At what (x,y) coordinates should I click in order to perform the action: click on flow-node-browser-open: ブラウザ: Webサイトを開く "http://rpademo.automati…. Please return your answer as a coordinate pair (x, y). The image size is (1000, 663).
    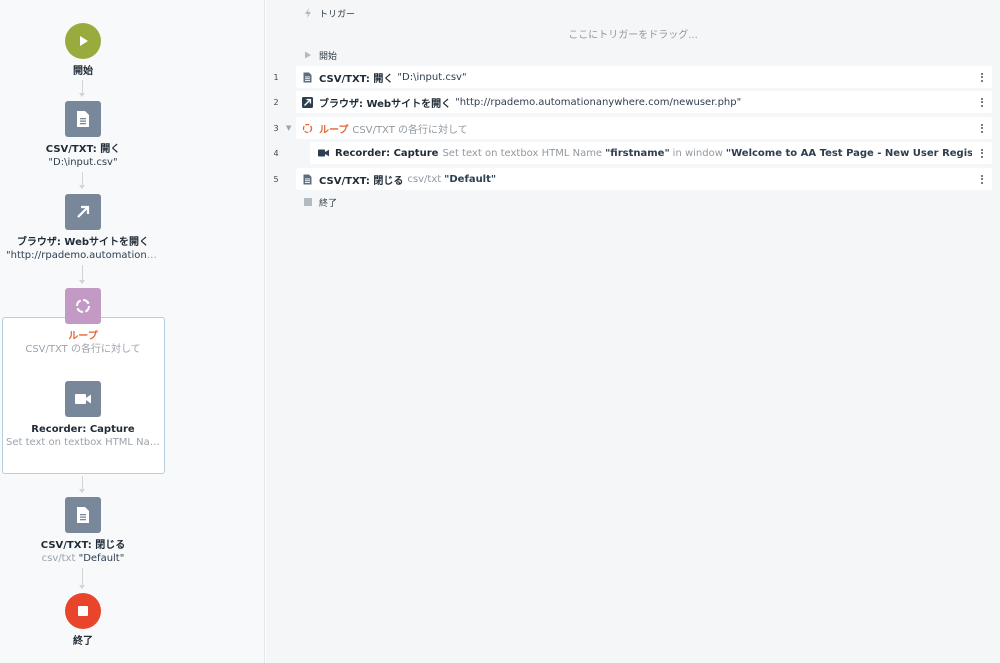
    Looking at the image, I should click on (83, 228).